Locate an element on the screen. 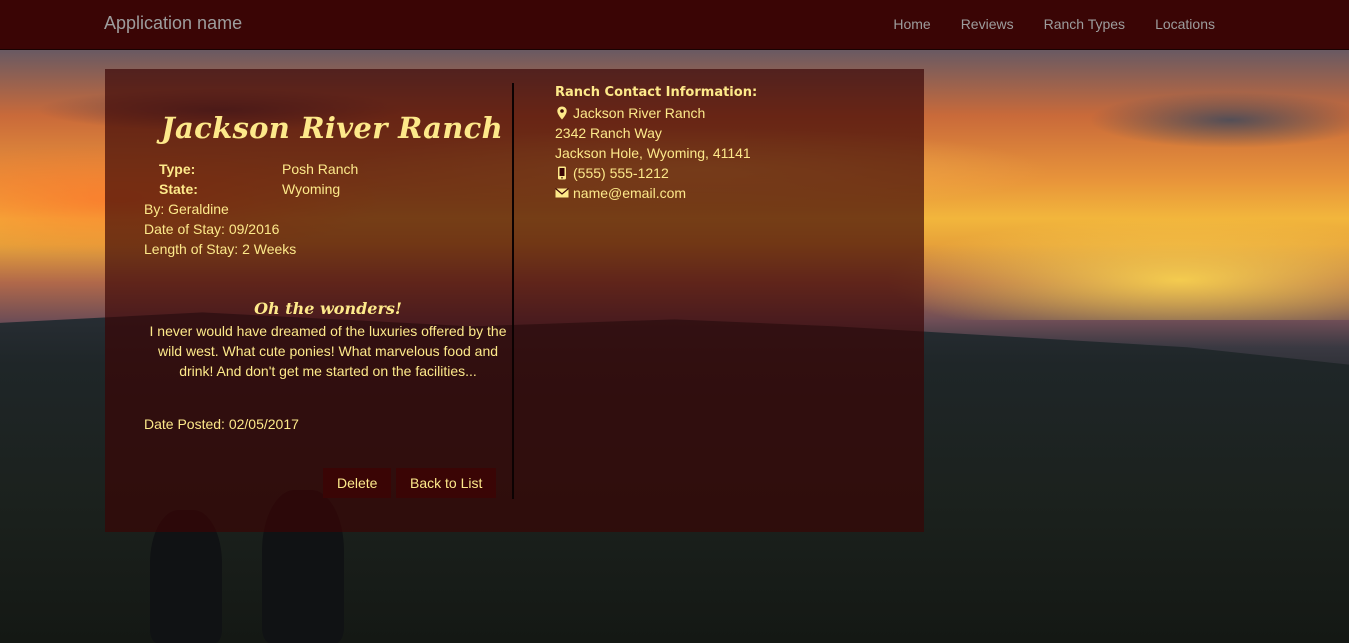  phone-icon is located at coordinates (562, 173).